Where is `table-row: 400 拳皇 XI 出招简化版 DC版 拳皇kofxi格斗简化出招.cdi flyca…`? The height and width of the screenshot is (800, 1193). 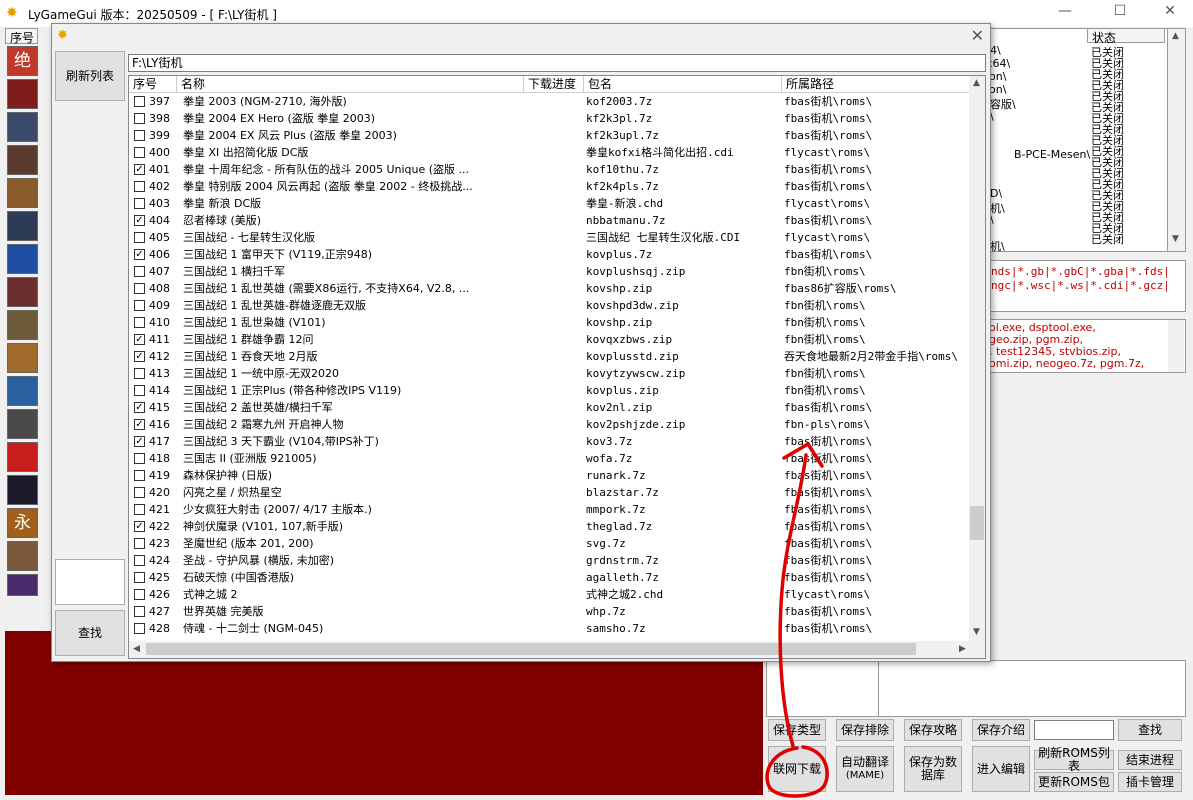
table-row: 400 拳皇 XI 出招简化版 DC版 拳皇kofxi格斗简化出招.cdi flyca… is located at coordinates (549, 152).